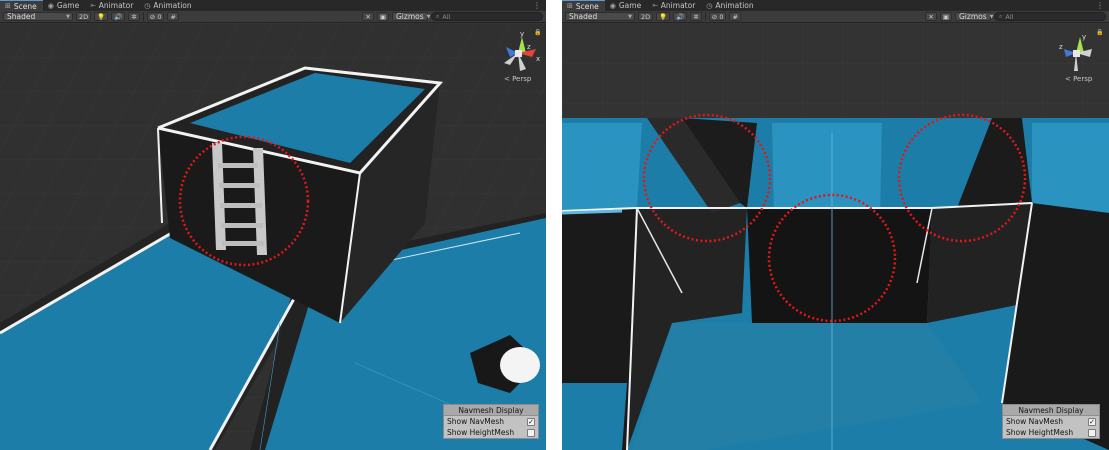 The image size is (1109, 450). What do you see at coordinates (1070, 168) in the screenshot?
I see `navmesh-right-ledge` at bounding box center [1070, 168].